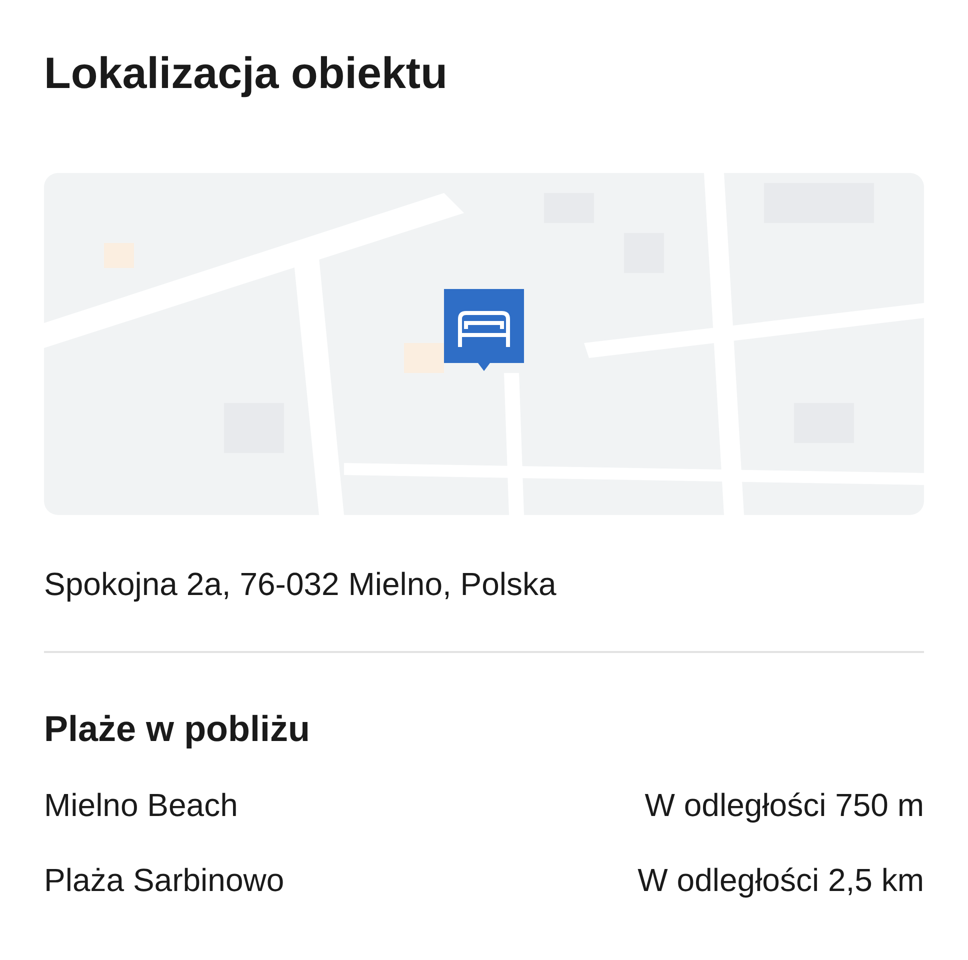 The height and width of the screenshot is (960, 968). Describe the element at coordinates (141, 805) in the screenshot. I see `beach-name: Mielno Beach` at that location.